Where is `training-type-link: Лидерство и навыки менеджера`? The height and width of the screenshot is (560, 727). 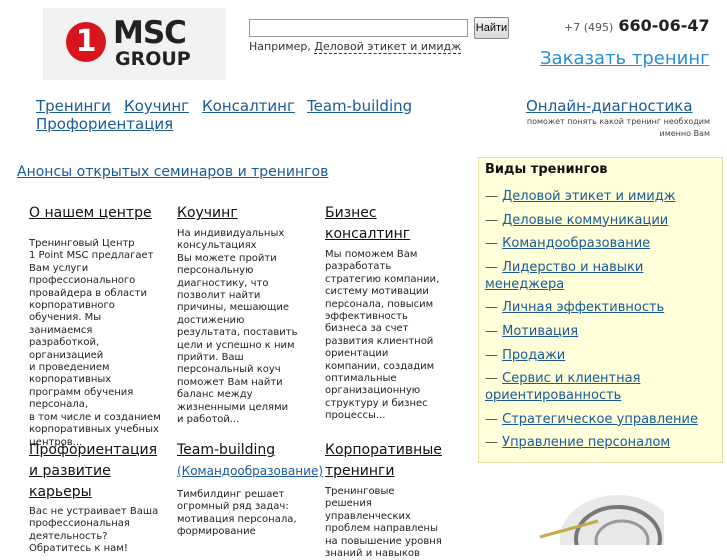
training-type-link: Лидерство и навыки менеджера is located at coordinates (564, 276).